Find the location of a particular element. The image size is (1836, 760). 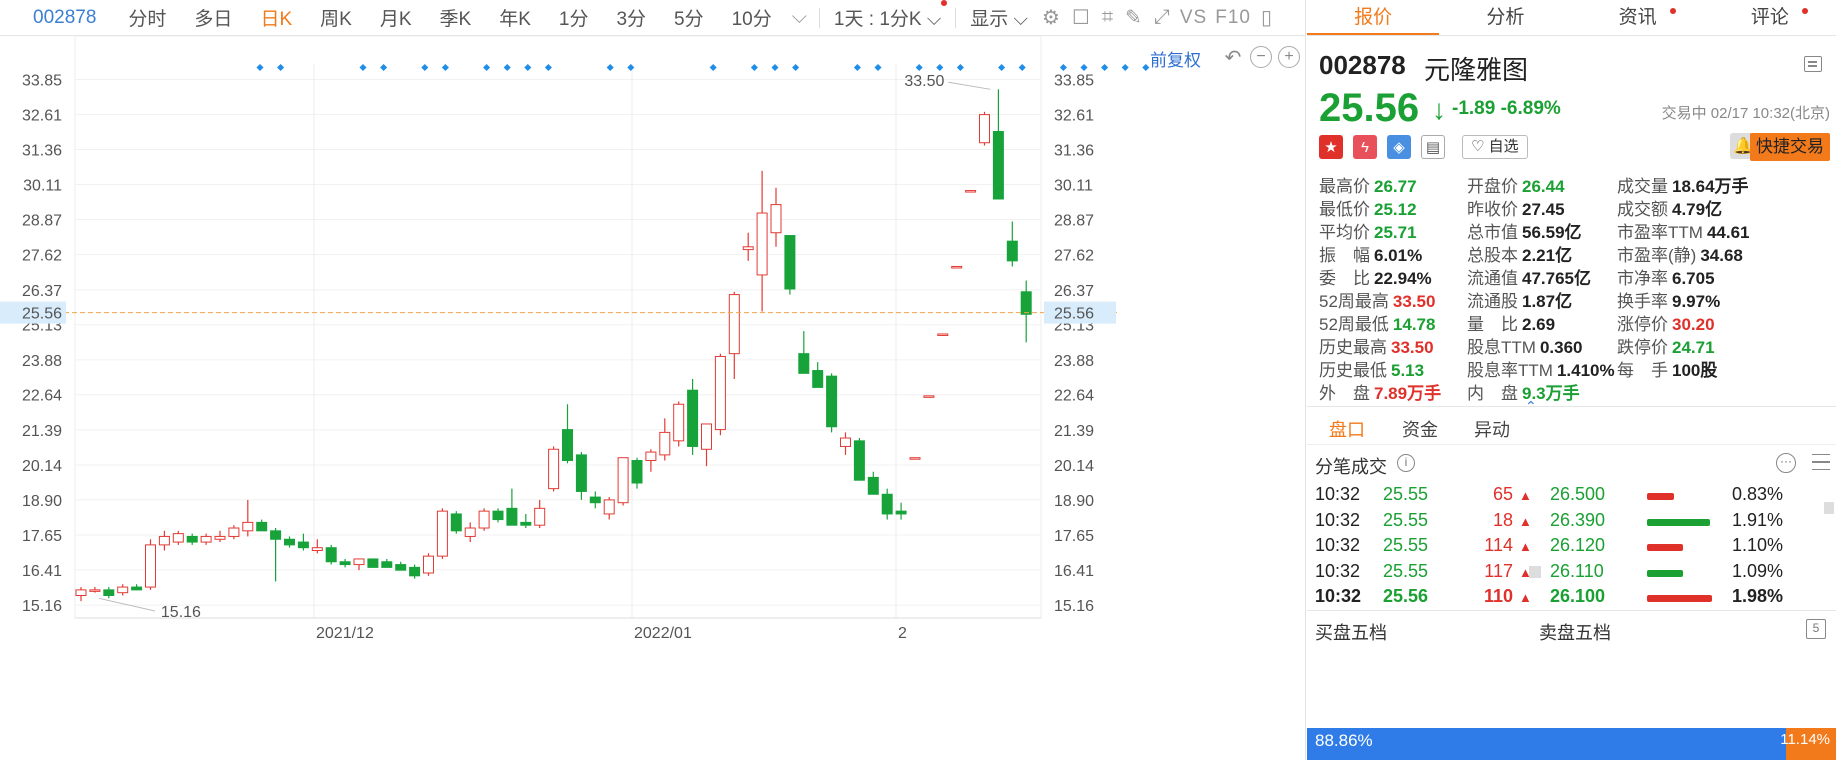

period-month-k: 月K is located at coordinates (396, 17).